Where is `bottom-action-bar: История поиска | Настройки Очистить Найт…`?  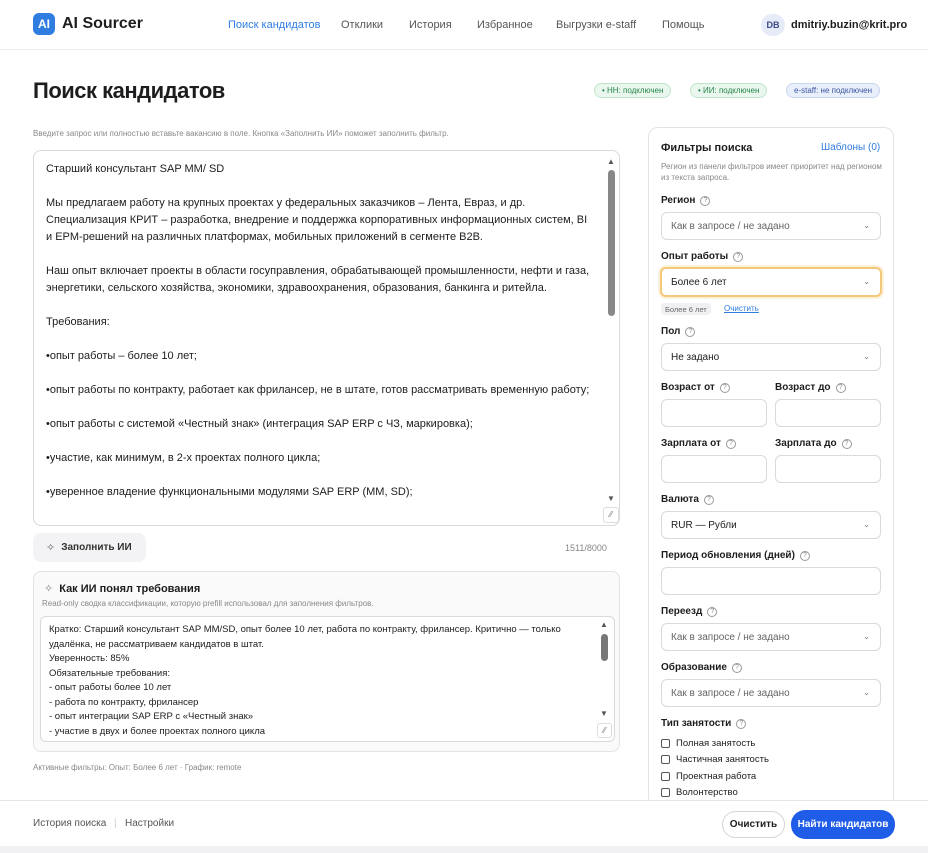 bottom-action-bar: История поиска | Настройки Очистить Найт… is located at coordinates (464, 823).